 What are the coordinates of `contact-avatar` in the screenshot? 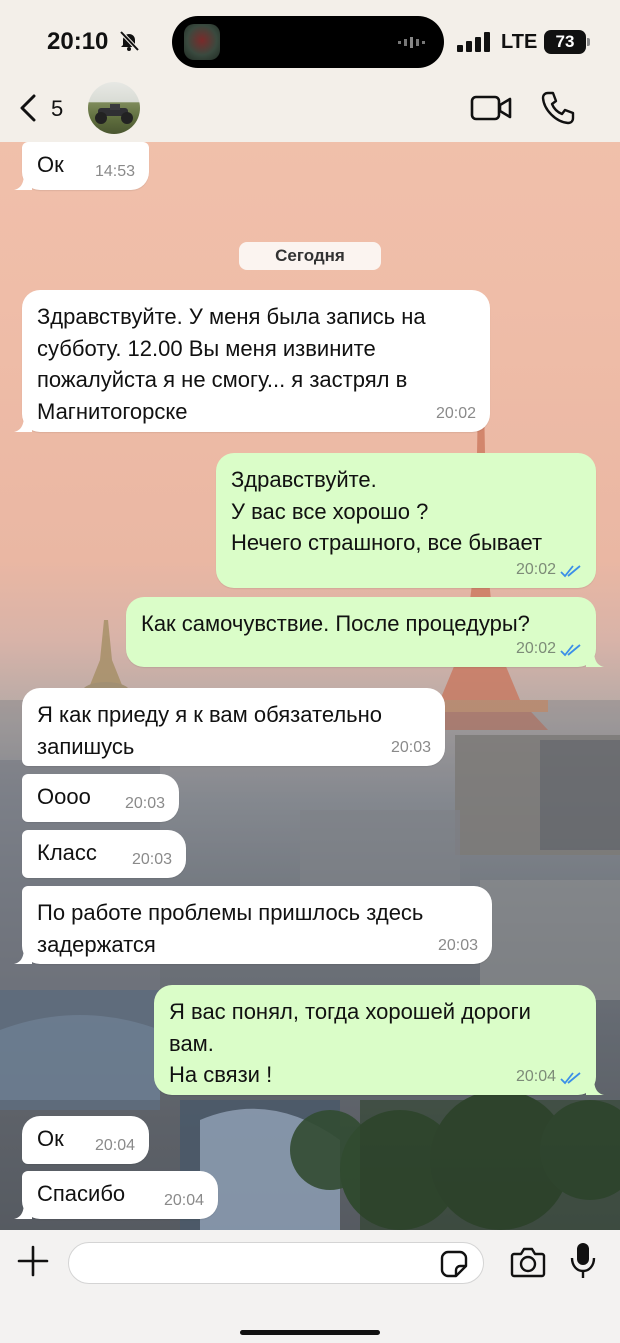 It's located at (114, 108).